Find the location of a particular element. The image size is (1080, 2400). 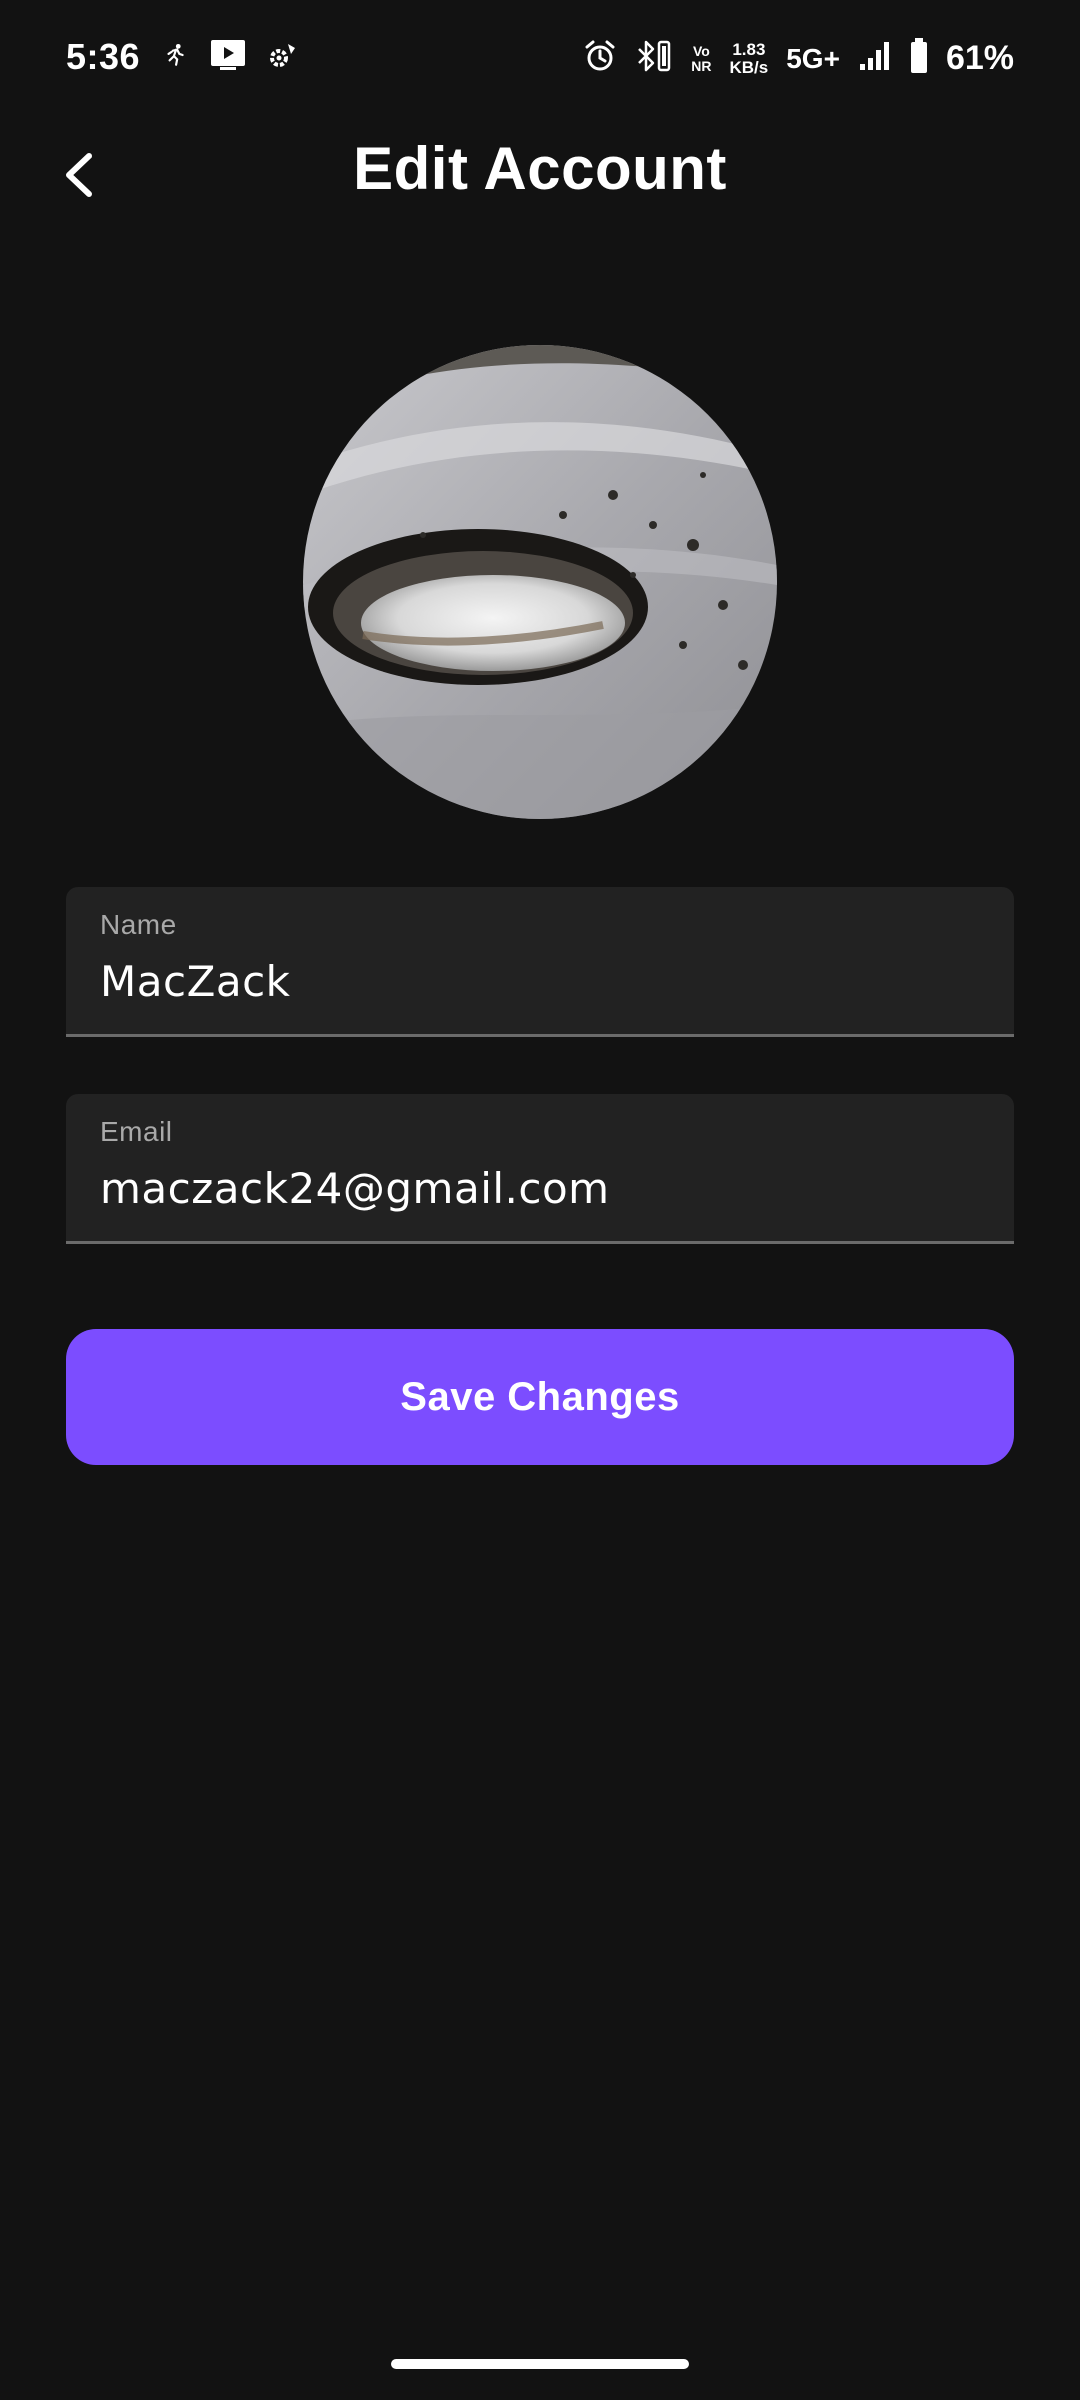

network-speed: 1.83 KB/s is located at coordinates (749, 58).